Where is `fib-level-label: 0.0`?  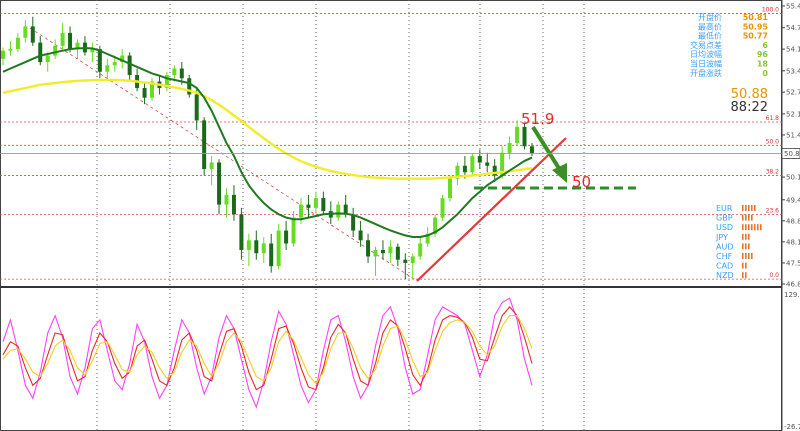 fib-level-label: 0.0 is located at coordinates (774, 275).